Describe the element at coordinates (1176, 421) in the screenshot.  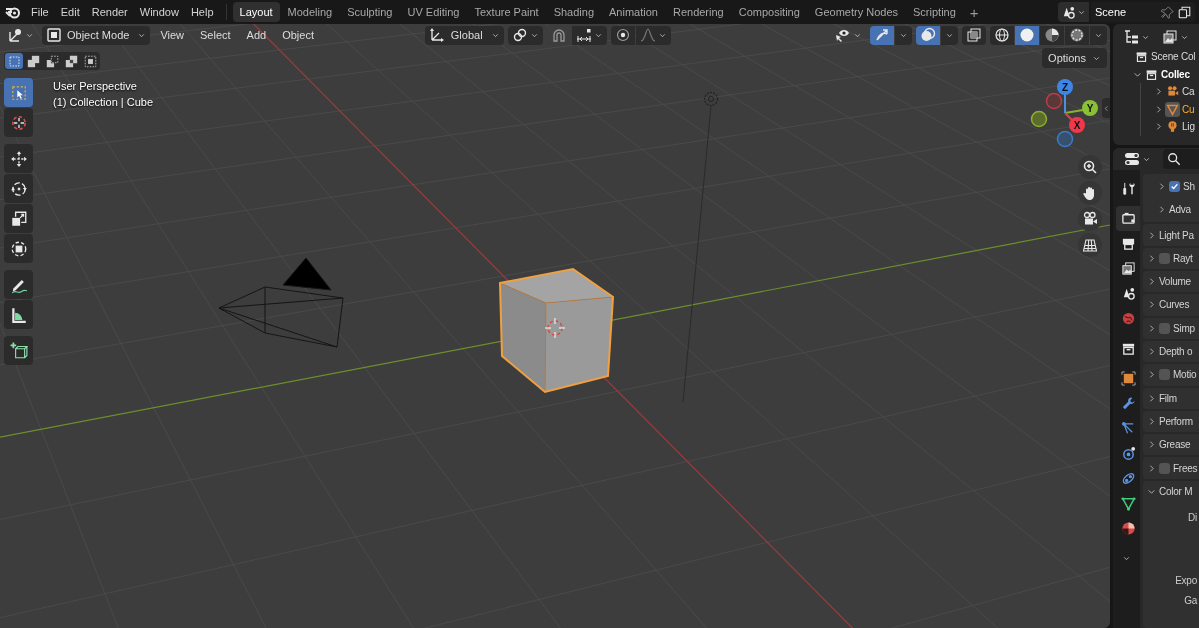
I see `panel-title: Perform` at that location.